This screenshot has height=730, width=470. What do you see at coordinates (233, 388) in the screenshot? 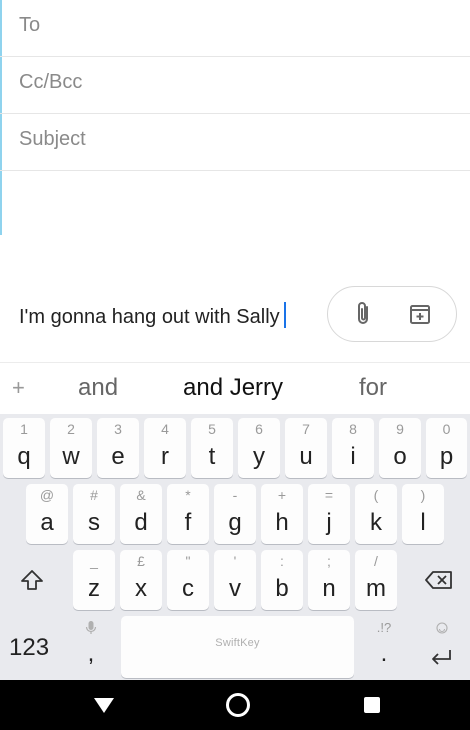
I see `suggestion-2: and Jerry` at bounding box center [233, 388].